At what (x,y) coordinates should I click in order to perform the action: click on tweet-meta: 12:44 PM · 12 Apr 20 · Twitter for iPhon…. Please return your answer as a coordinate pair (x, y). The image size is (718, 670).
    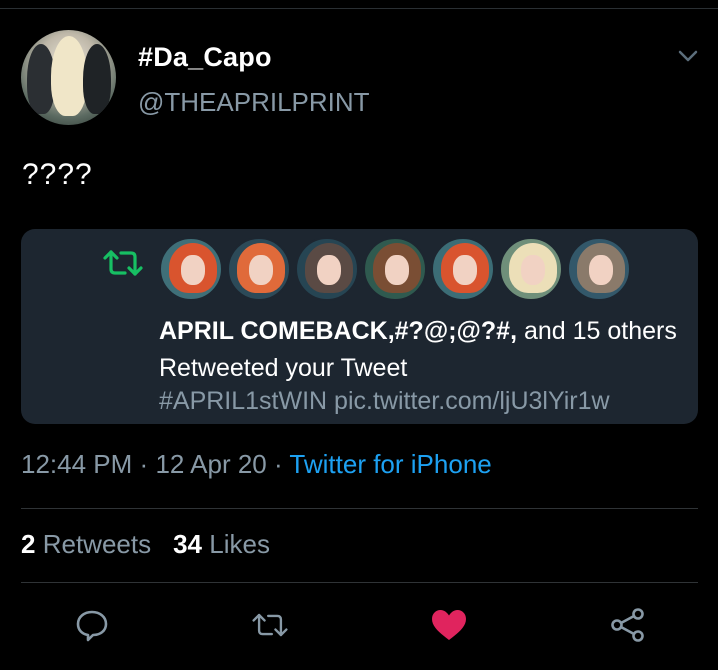
    Looking at the image, I should click on (256, 464).